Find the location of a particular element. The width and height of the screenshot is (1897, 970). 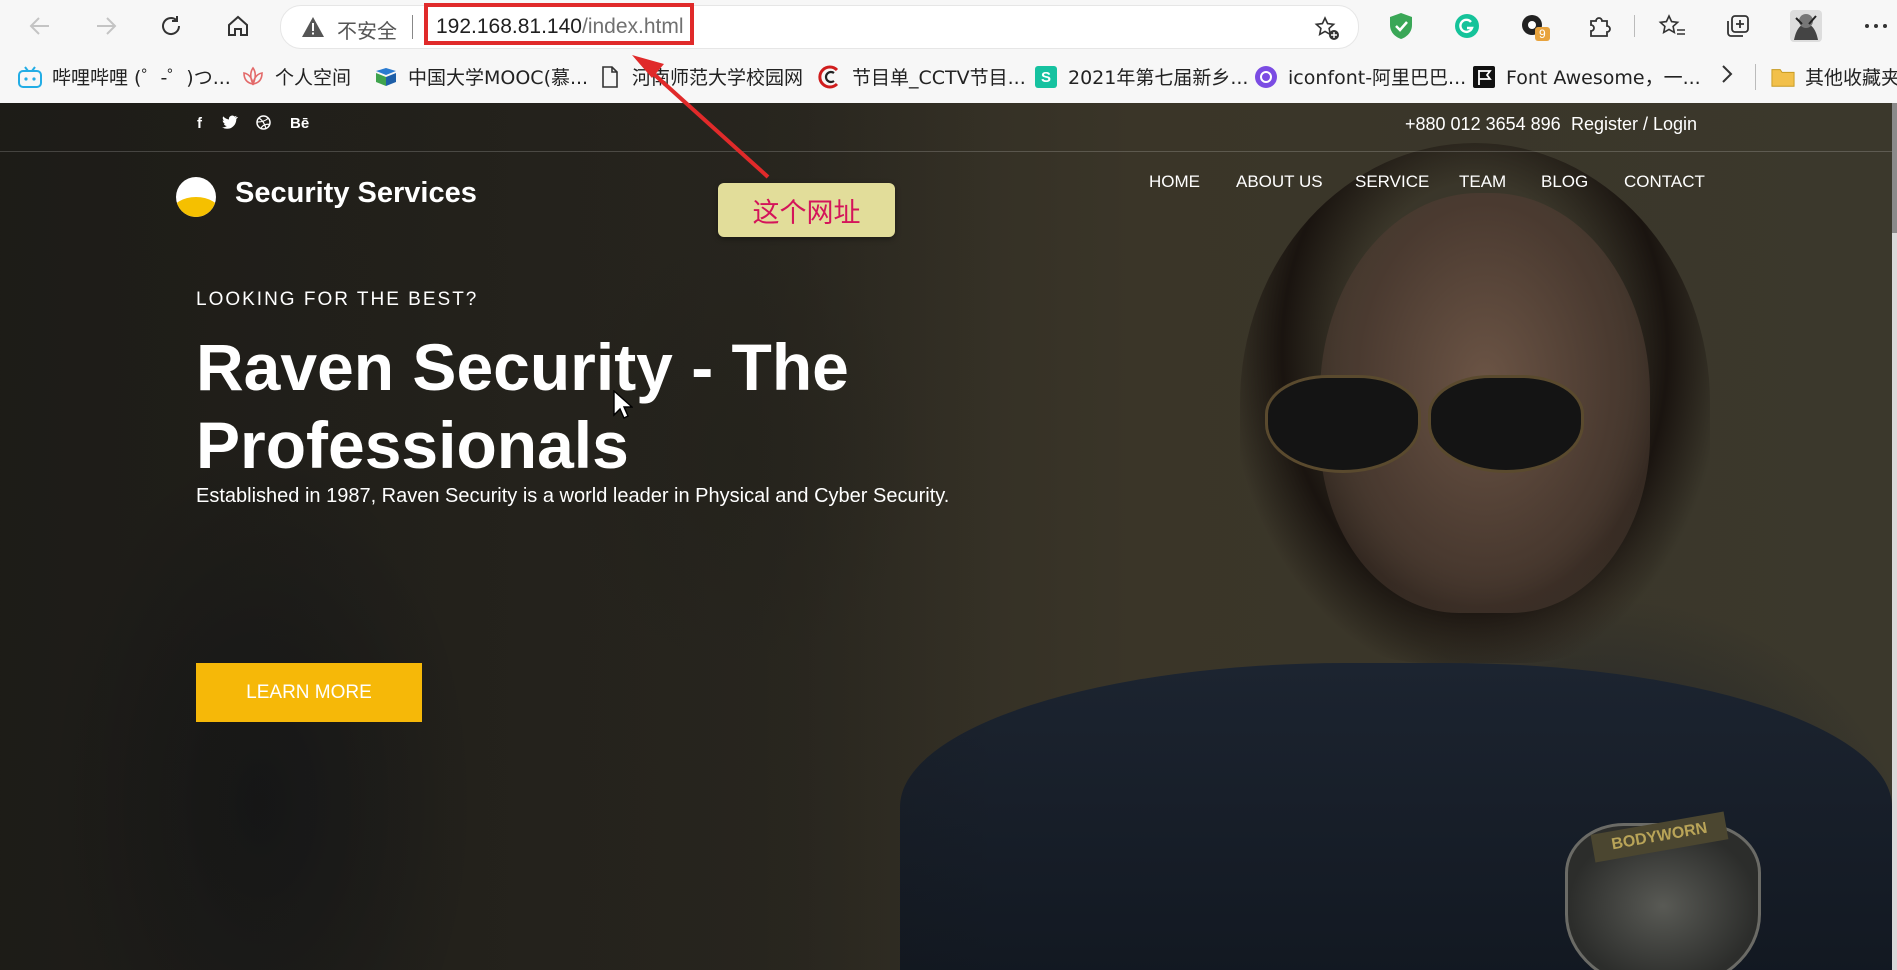

bilibili-icon is located at coordinates (30, 77).